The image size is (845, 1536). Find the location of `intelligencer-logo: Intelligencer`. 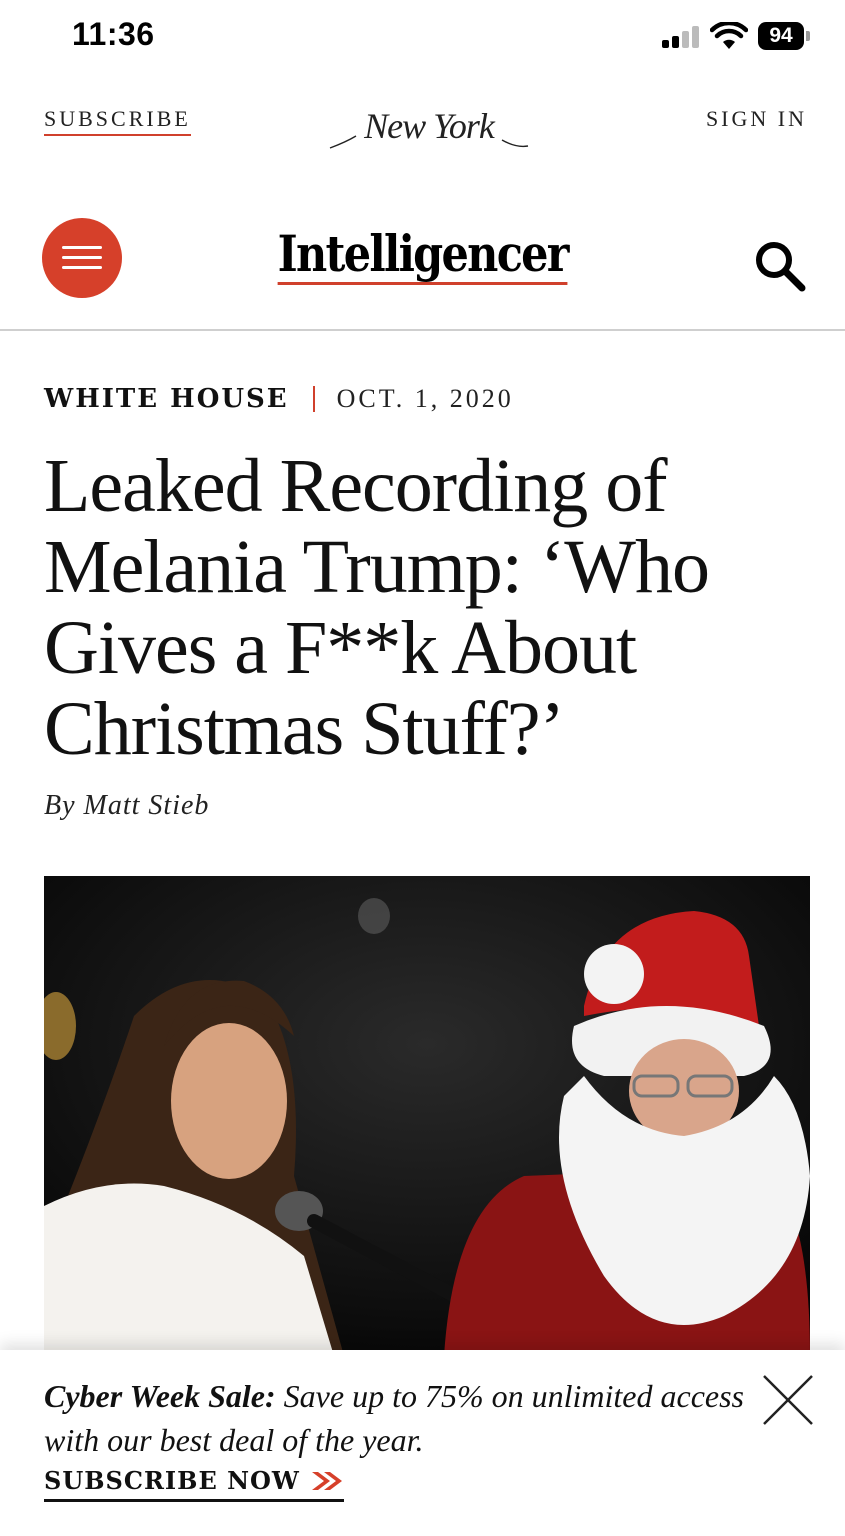

intelligencer-logo: Intelligencer is located at coordinates (423, 255).